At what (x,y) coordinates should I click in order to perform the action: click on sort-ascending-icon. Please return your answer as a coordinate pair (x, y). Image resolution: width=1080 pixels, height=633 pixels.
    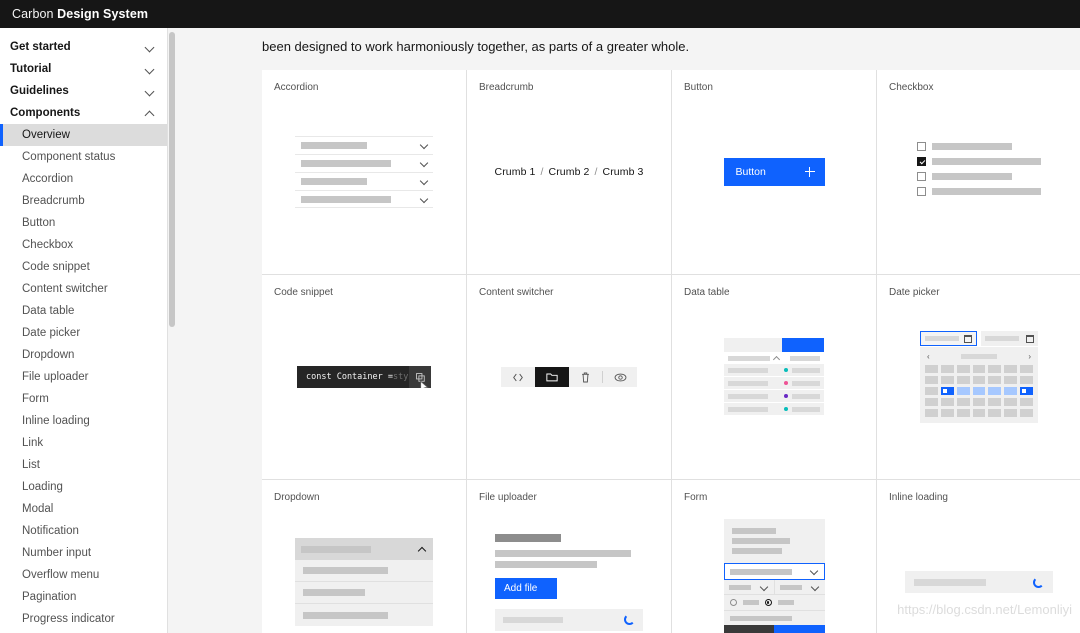
    Looking at the image, I should click on (777, 358).